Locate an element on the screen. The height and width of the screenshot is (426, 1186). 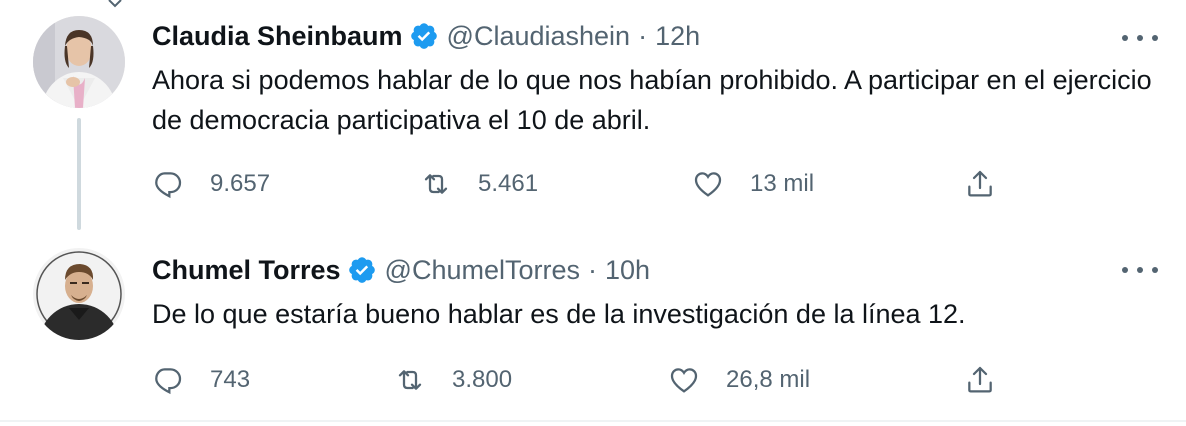
tweet-header: Claudia Sheinbaum @Claudiashein · 12h is located at coordinates (426, 36).